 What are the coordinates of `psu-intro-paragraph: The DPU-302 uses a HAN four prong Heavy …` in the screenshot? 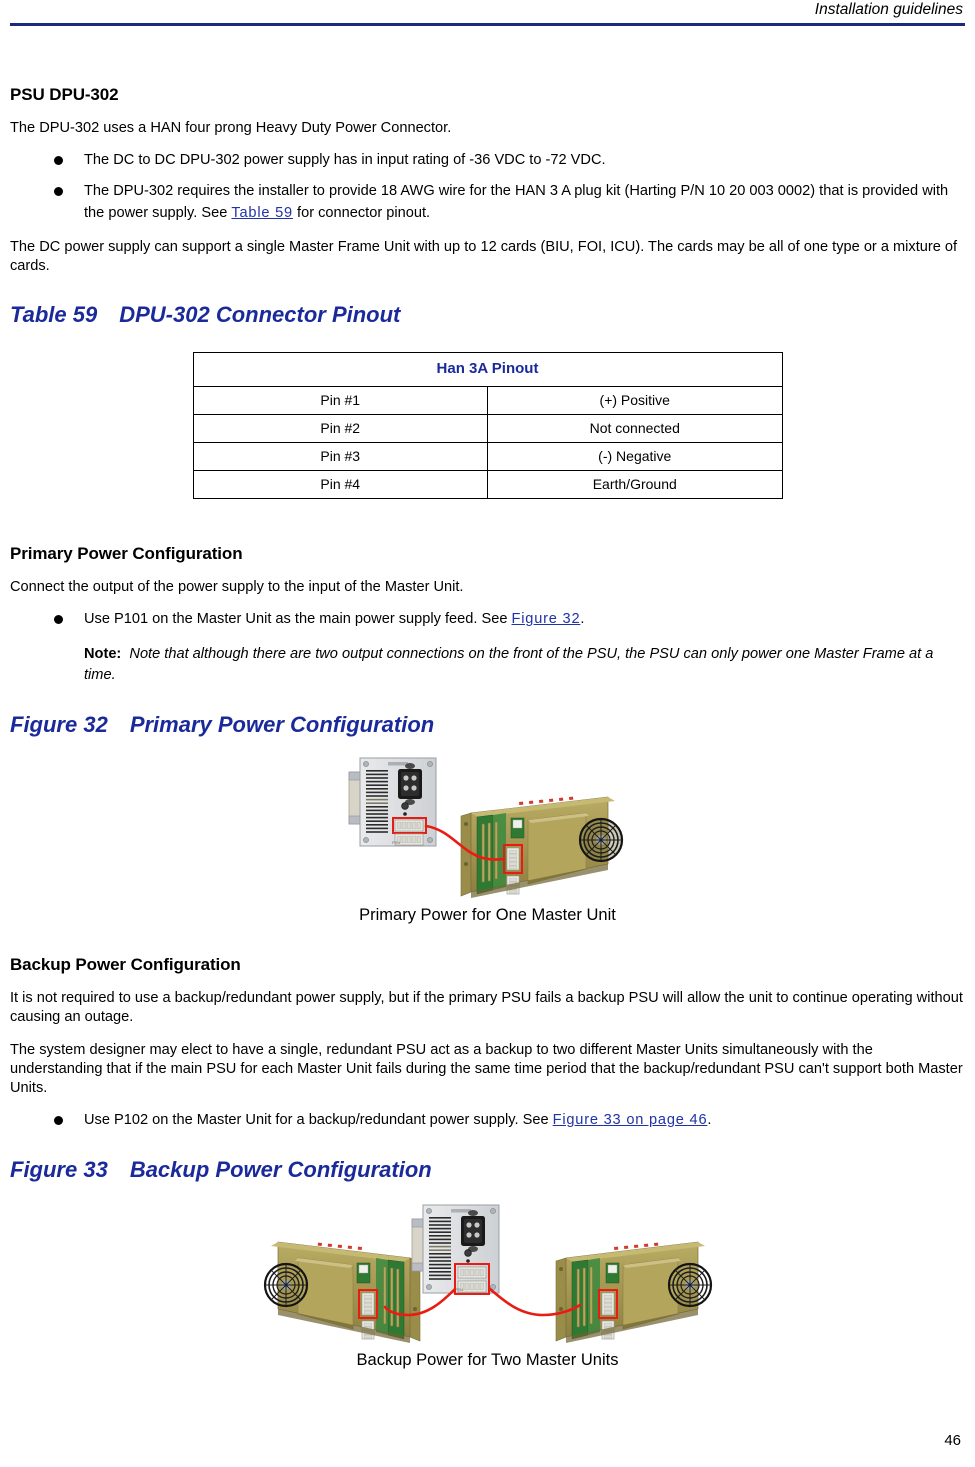 It's located at (231, 128).